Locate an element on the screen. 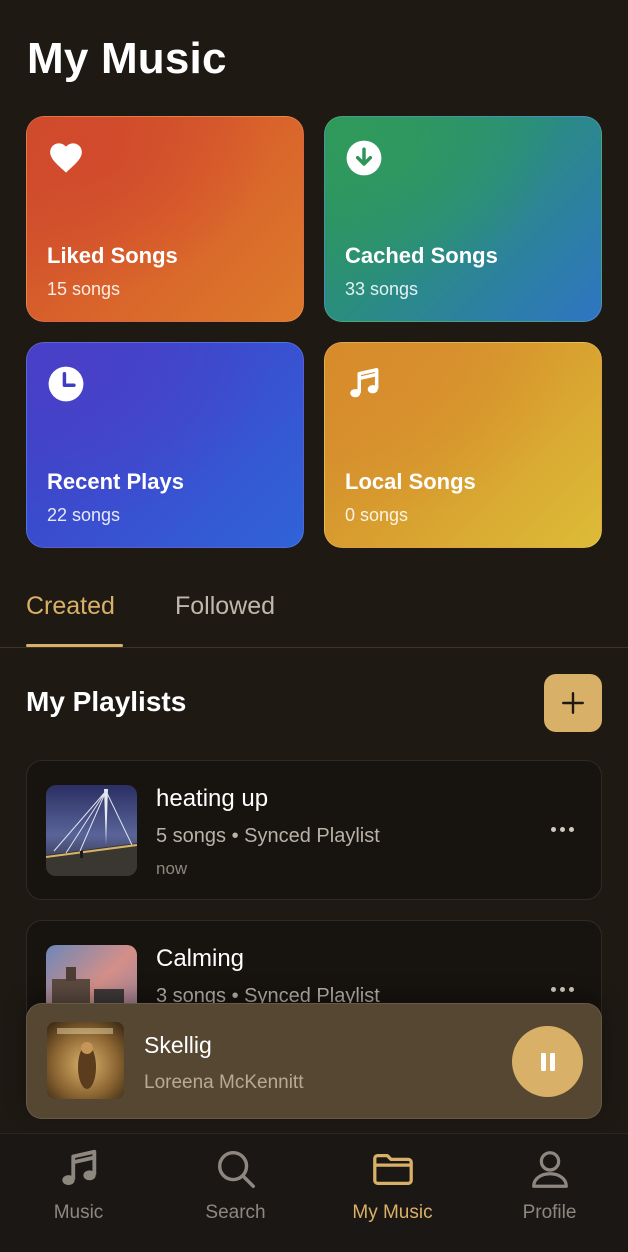 This screenshot has width=628, height=1252. nav-label: Music is located at coordinates (78, 1212).